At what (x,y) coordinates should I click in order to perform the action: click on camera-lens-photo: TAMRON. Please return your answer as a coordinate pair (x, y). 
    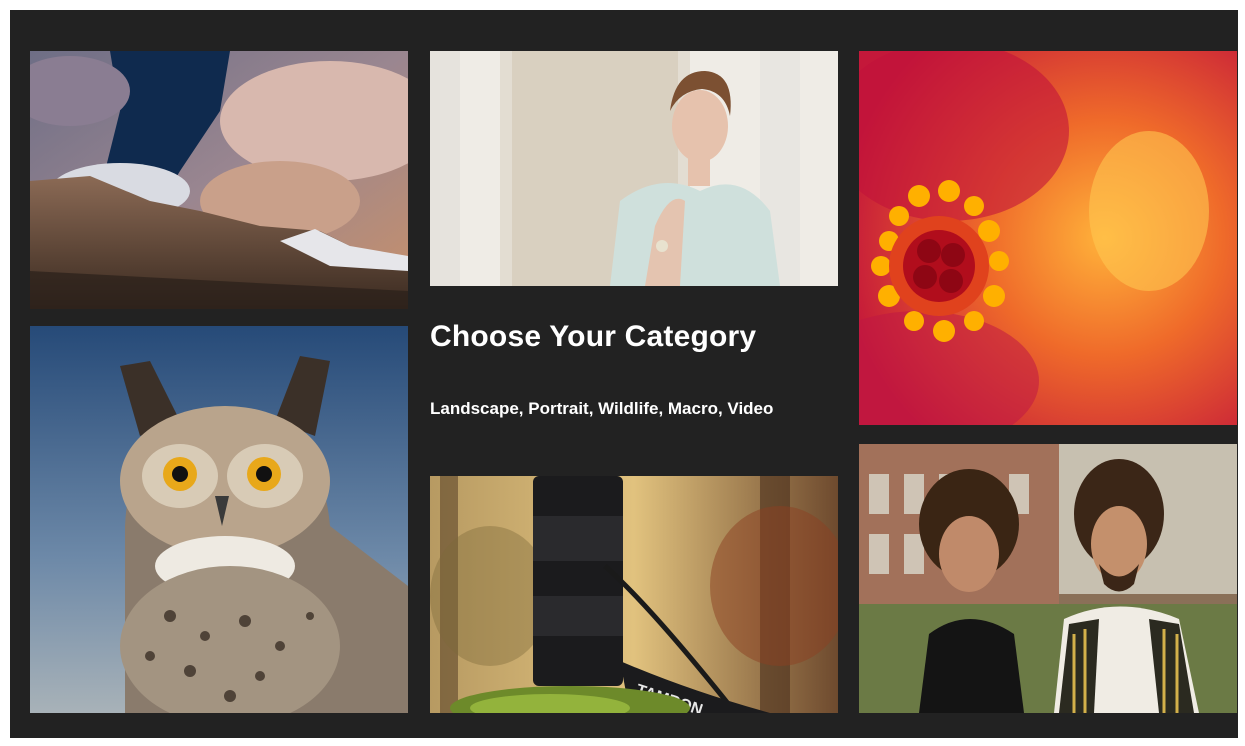
    Looking at the image, I should click on (634, 594).